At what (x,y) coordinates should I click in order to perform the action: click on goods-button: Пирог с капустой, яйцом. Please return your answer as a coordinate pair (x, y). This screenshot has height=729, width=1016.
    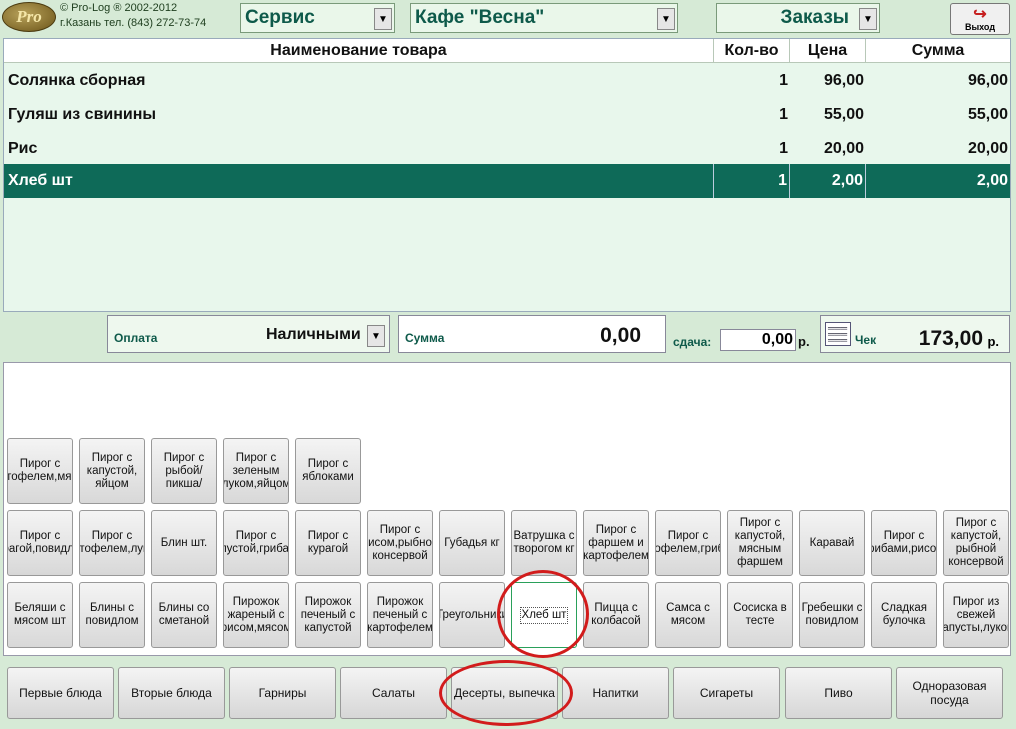
    Looking at the image, I should click on (112, 471).